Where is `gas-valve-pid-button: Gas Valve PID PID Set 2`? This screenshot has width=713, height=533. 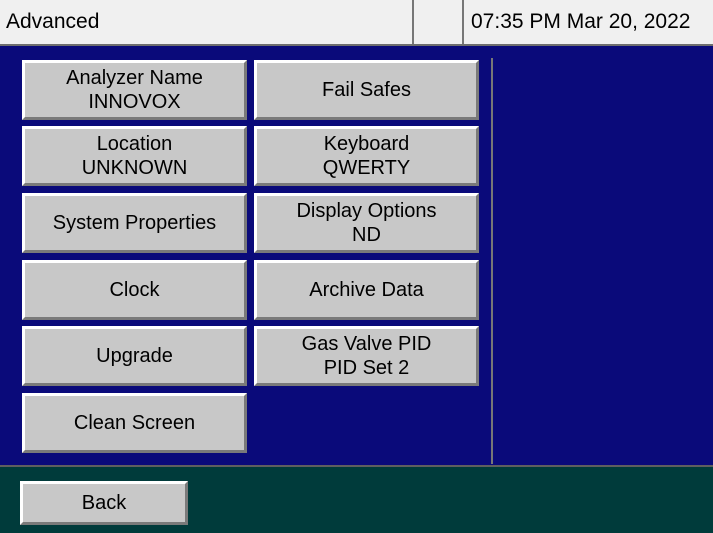
gas-valve-pid-button: Gas Valve PID PID Set 2 is located at coordinates (366, 356).